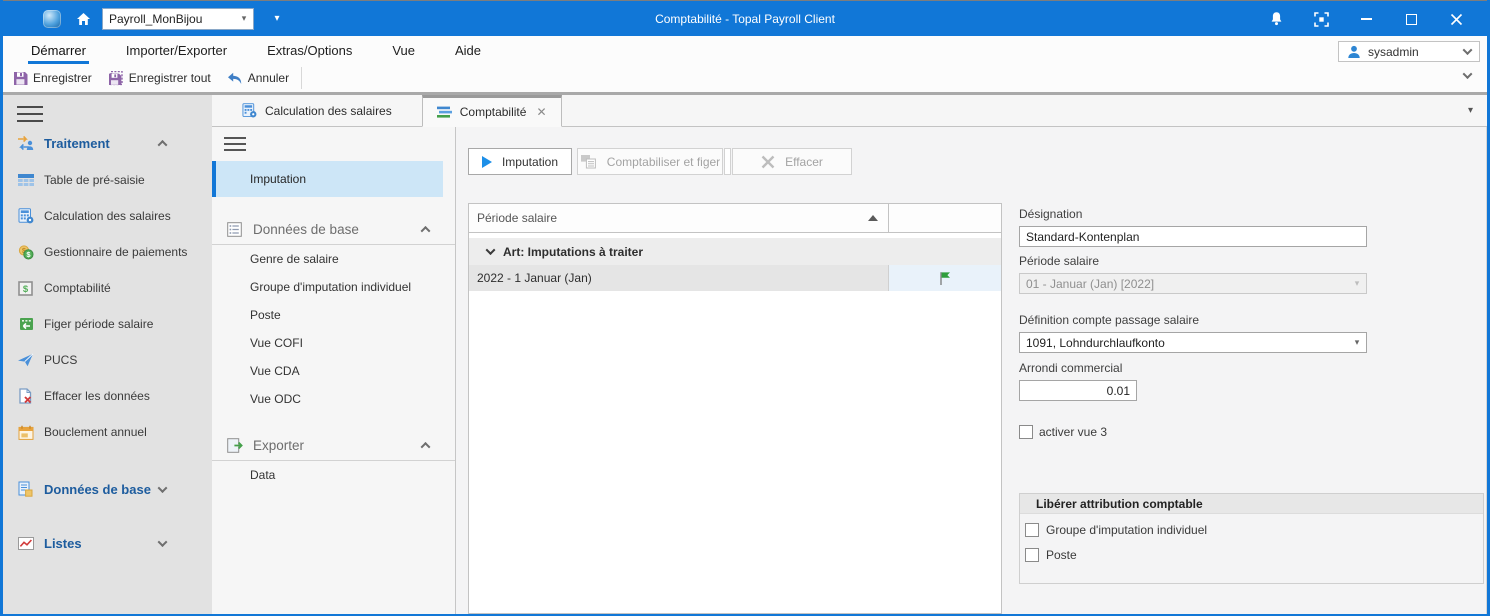 The width and height of the screenshot is (1490, 616). I want to click on sidebar-item-gestionnaire-paiements: $ $ Gestionnaire de paiements, so click(107, 252).